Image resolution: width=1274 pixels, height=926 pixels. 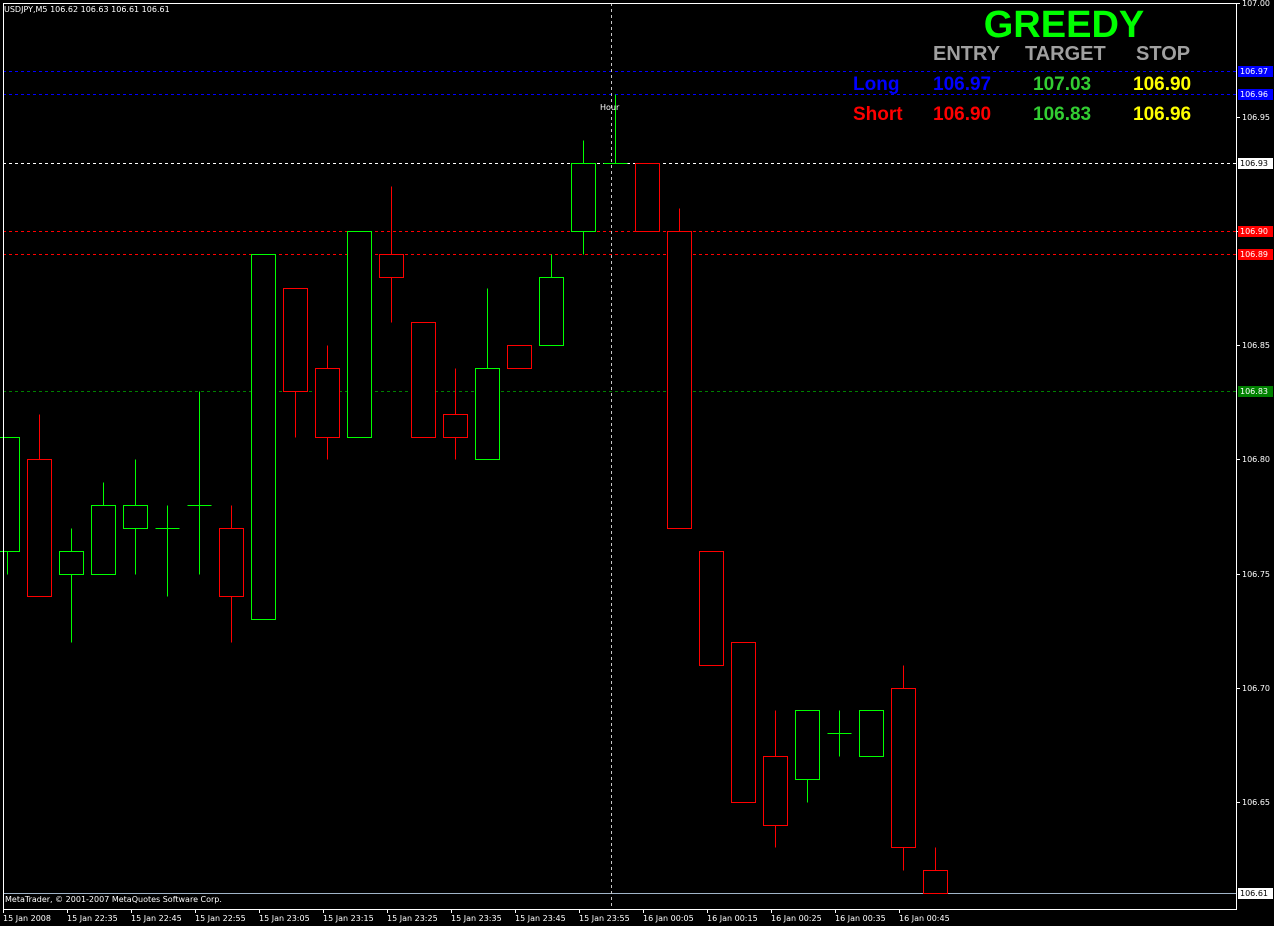 What do you see at coordinates (1254, 71) in the screenshot?
I see `level-price-label: 106.97` at bounding box center [1254, 71].